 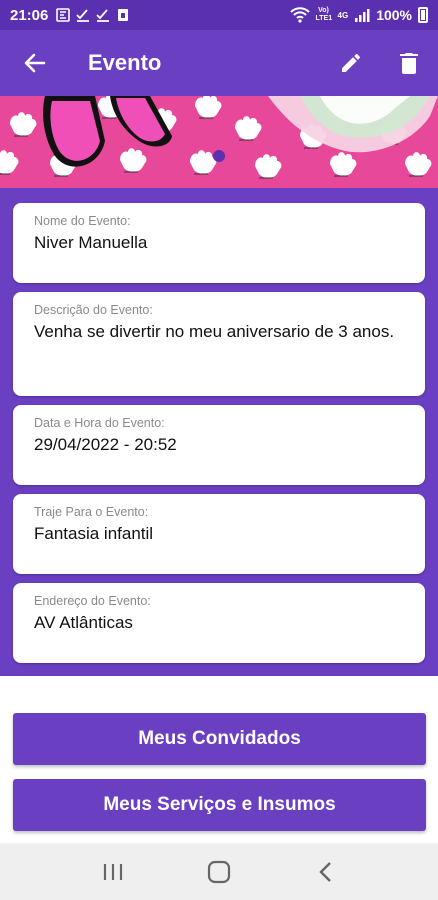 What do you see at coordinates (125, 62) in the screenshot?
I see `page-title: Evento` at bounding box center [125, 62].